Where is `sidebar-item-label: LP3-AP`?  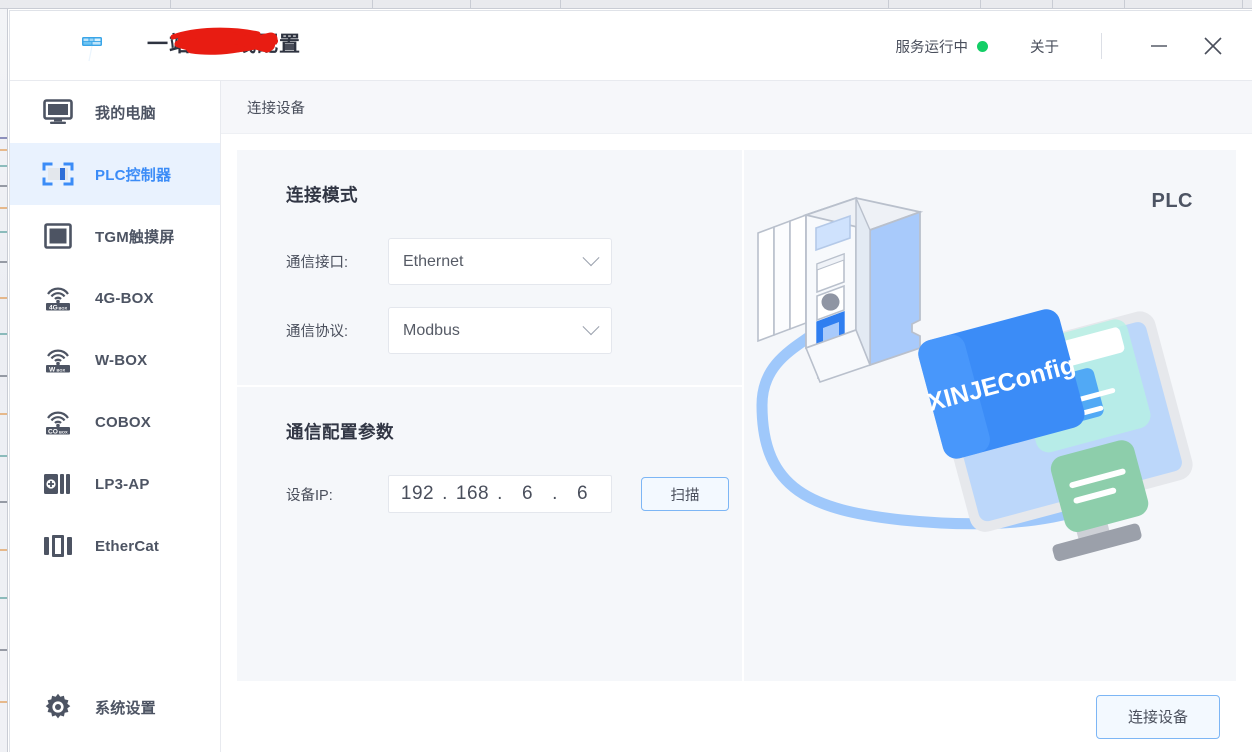 sidebar-item-label: LP3-AP is located at coordinates (122, 484).